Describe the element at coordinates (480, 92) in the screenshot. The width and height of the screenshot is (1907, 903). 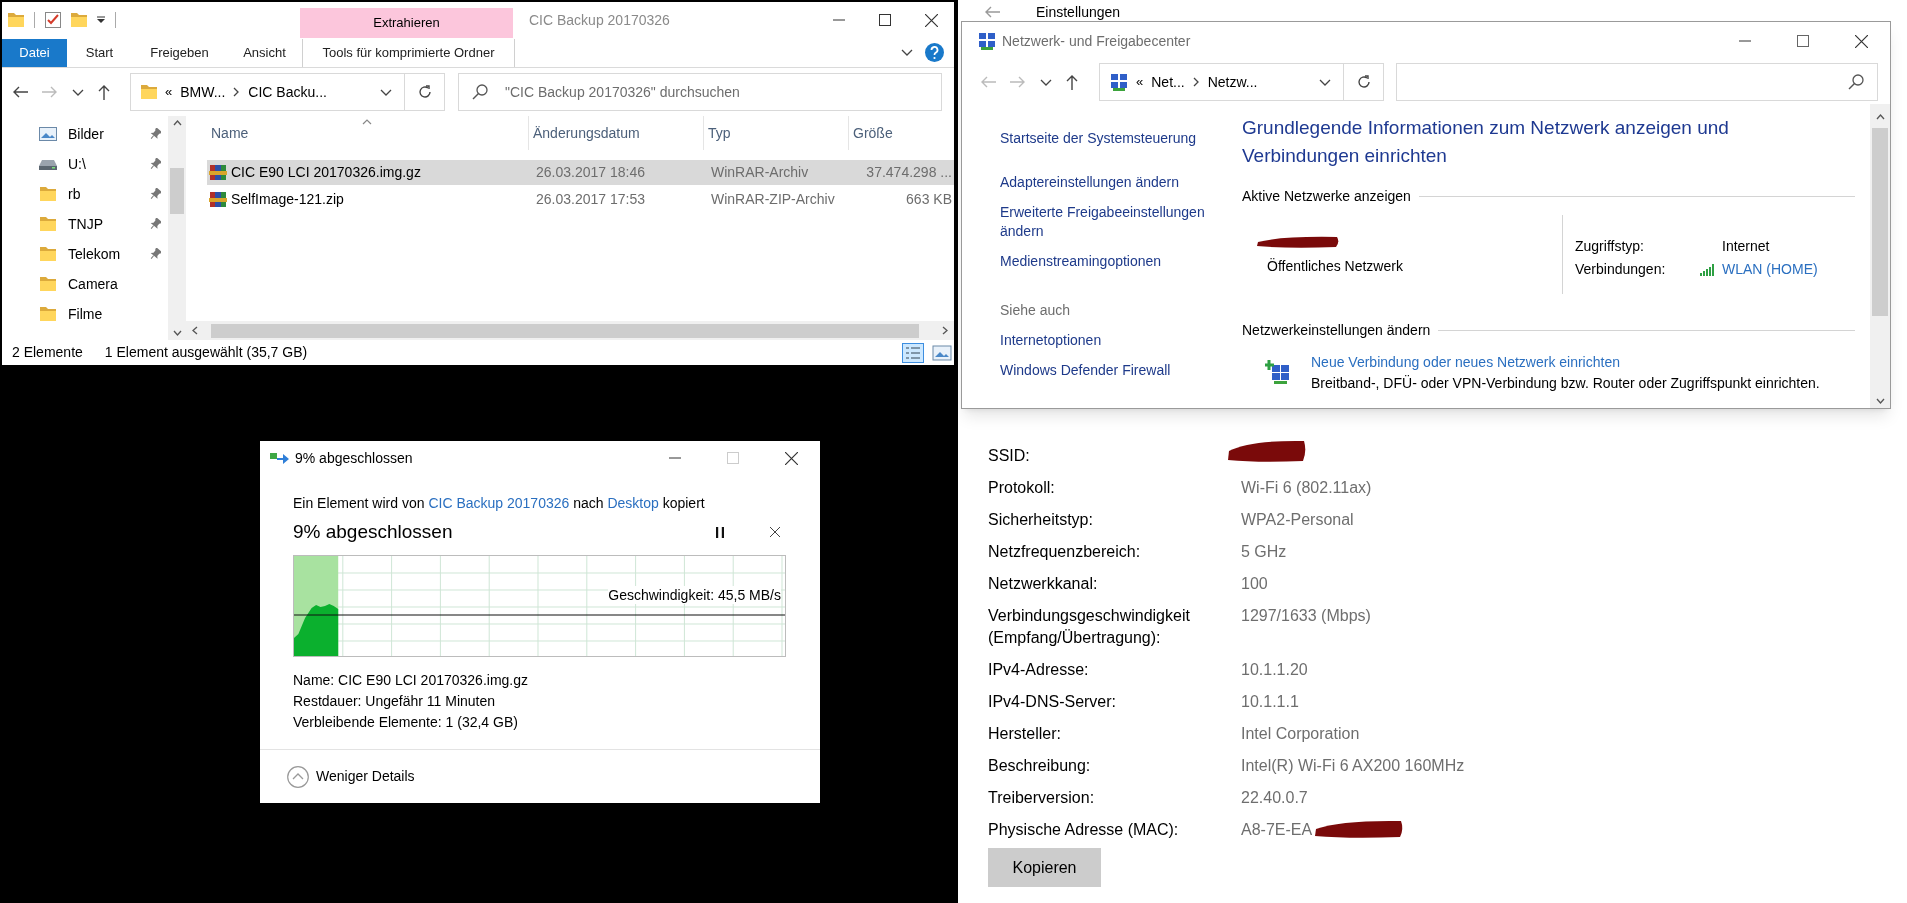
I see `search-icon` at that location.